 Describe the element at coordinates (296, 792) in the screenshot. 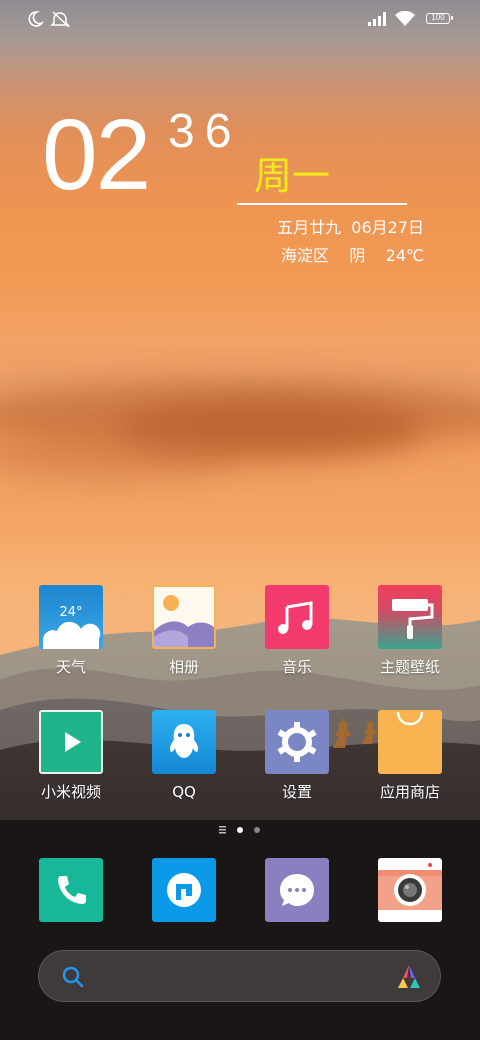

I see `app-label: 设置` at that location.